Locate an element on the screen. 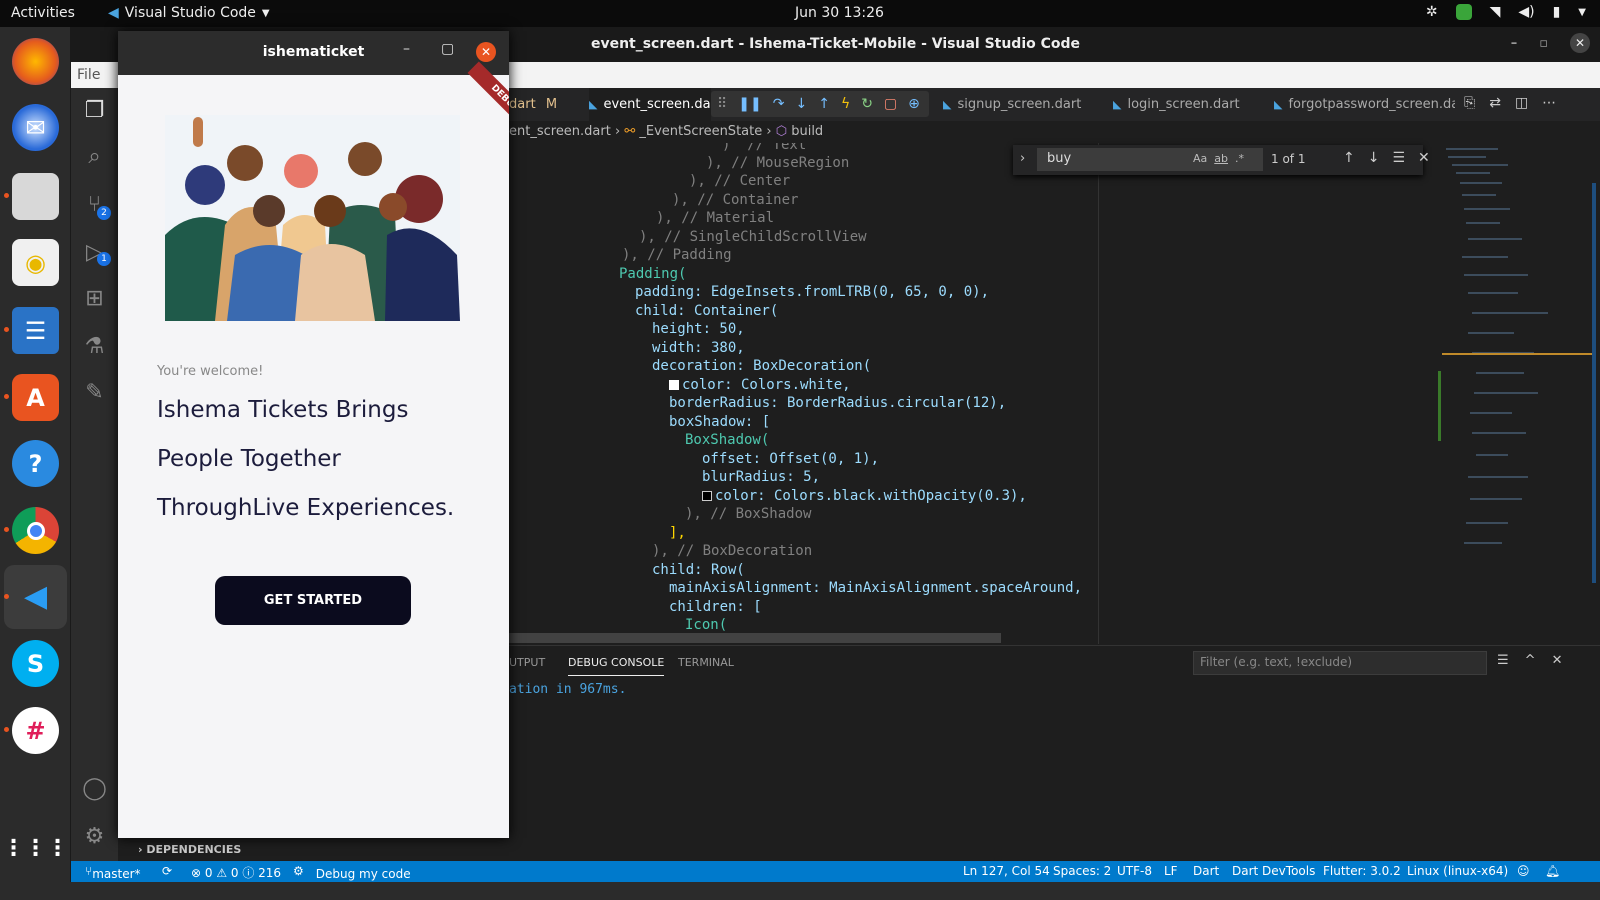 Image resolution: width=1600 pixels, height=900 pixels. slack-icon: # is located at coordinates (35, 730).